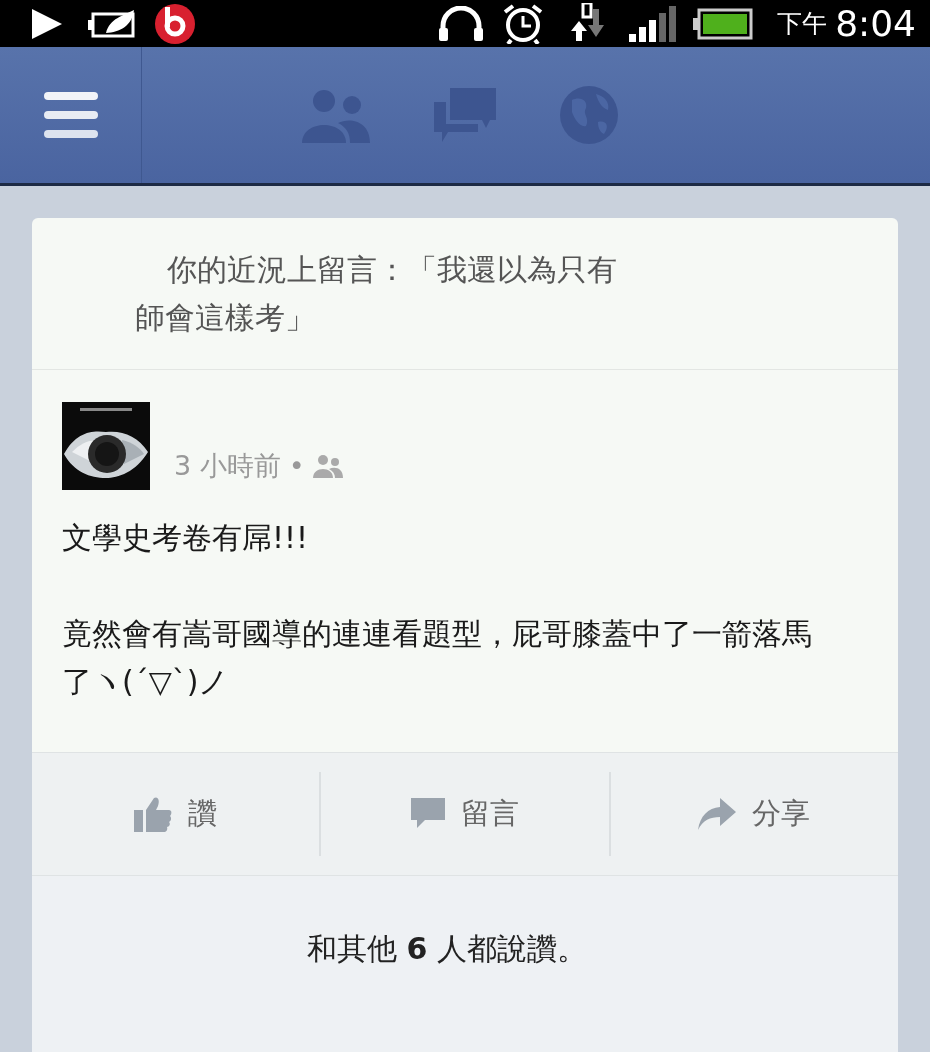 This screenshot has height=1052, width=930. What do you see at coordinates (723, 23) in the screenshot?
I see `battery-icon` at bounding box center [723, 23].